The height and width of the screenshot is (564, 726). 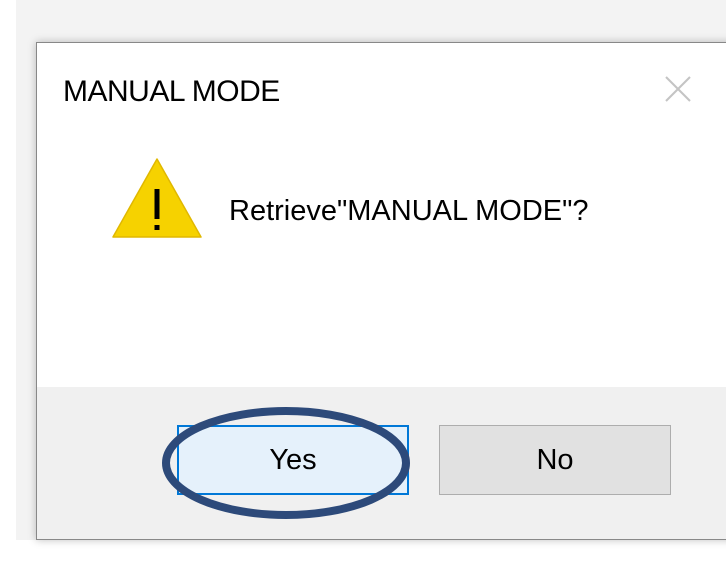 What do you see at coordinates (157, 198) in the screenshot?
I see `warning-icon` at bounding box center [157, 198].